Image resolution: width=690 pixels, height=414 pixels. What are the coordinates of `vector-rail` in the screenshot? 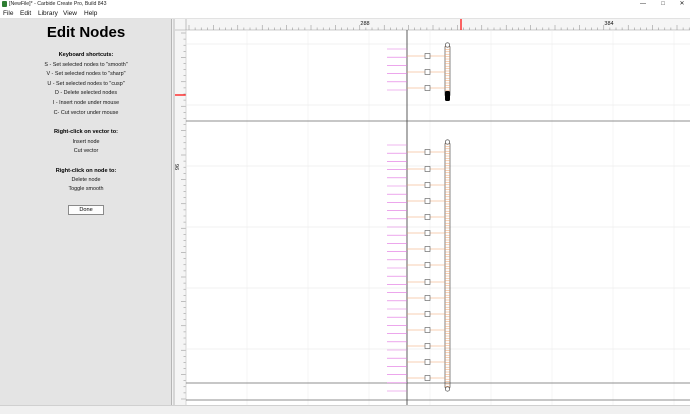 It's located at (447, 265).